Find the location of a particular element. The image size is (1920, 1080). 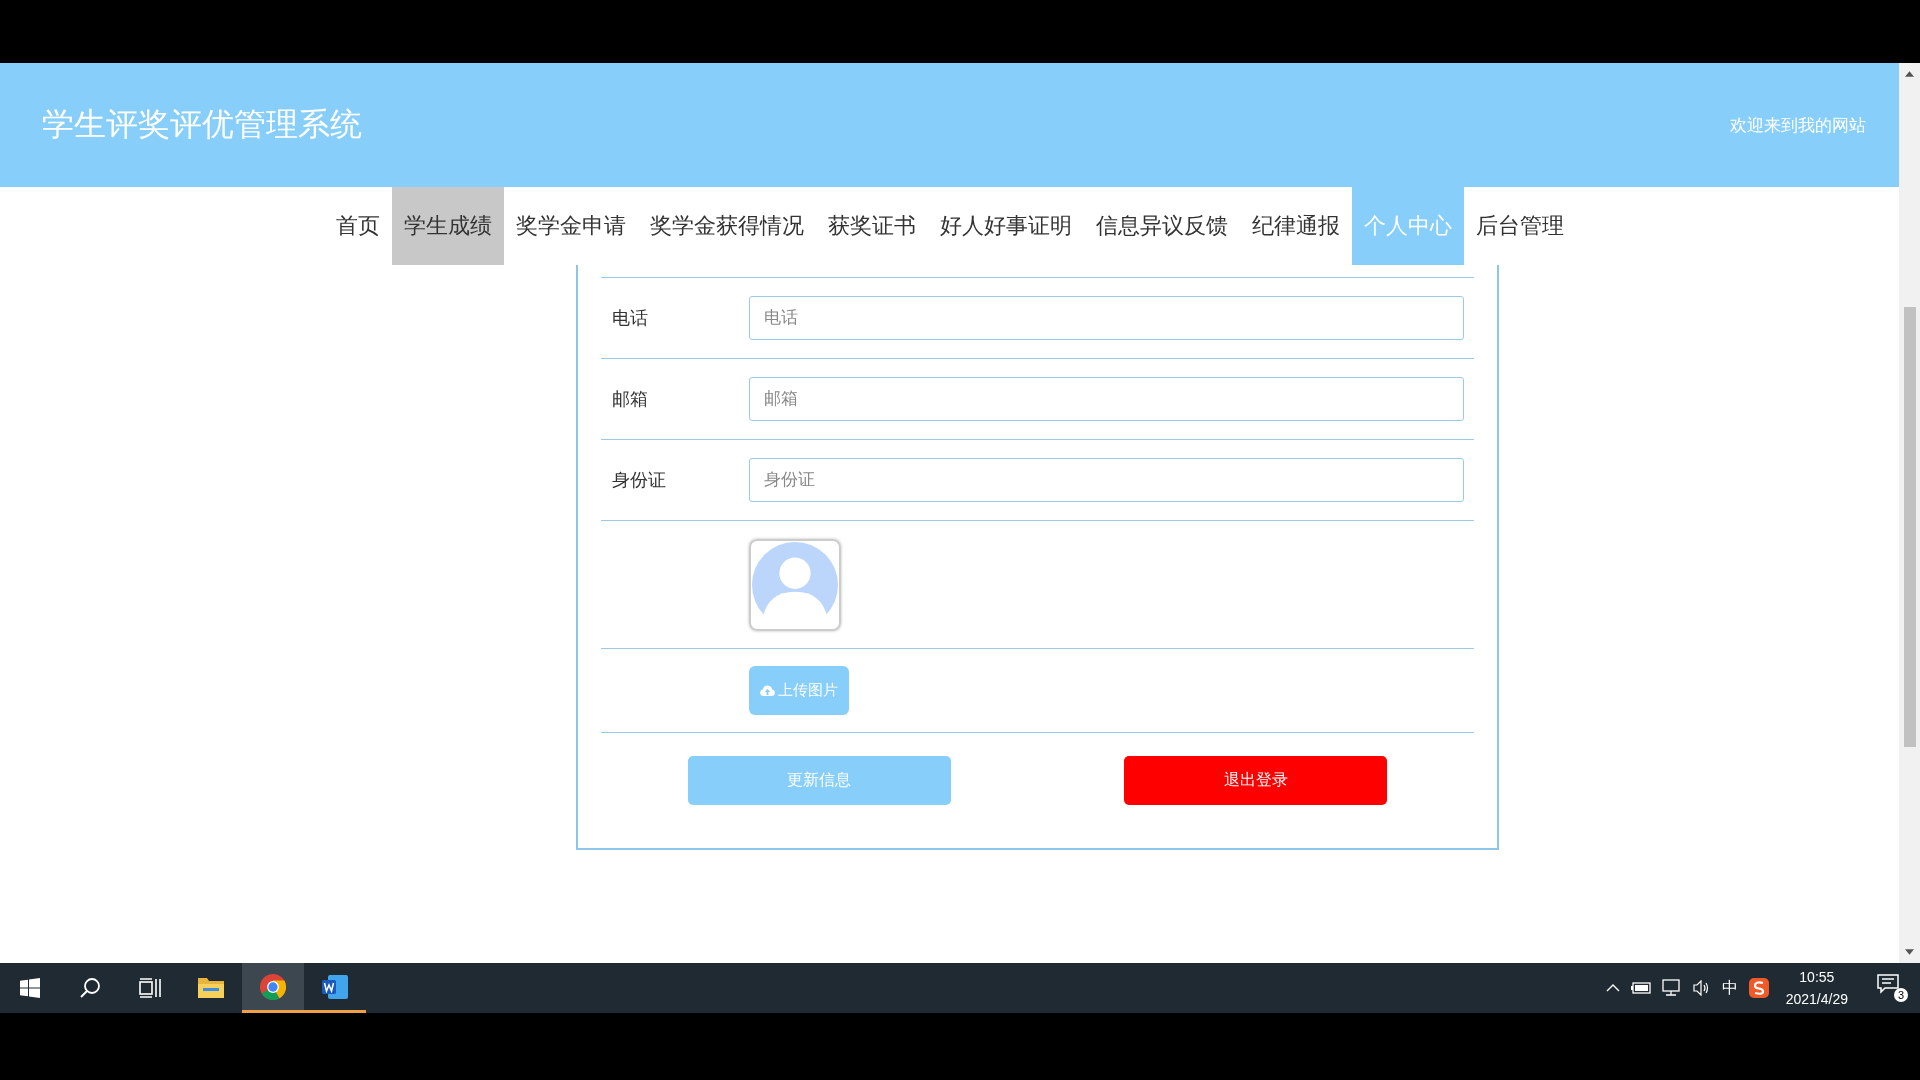

speaker-icon is located at coordinates (1701, 988).